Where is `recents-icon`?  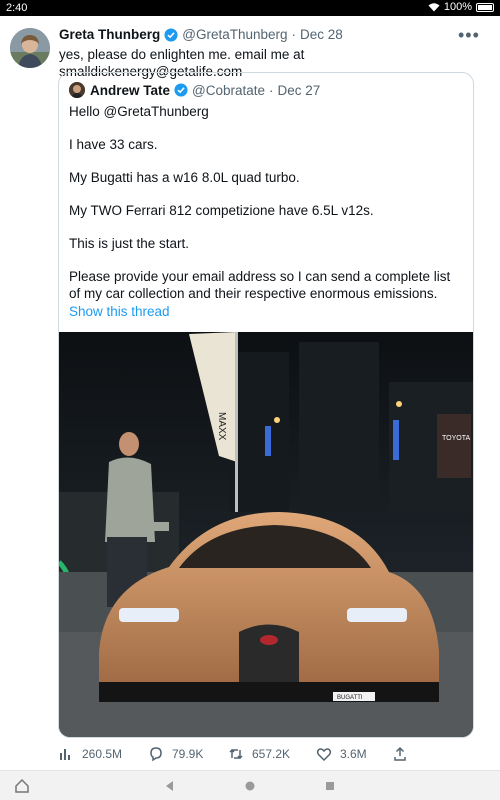 recents-icon is located at coordinates (330, 786).